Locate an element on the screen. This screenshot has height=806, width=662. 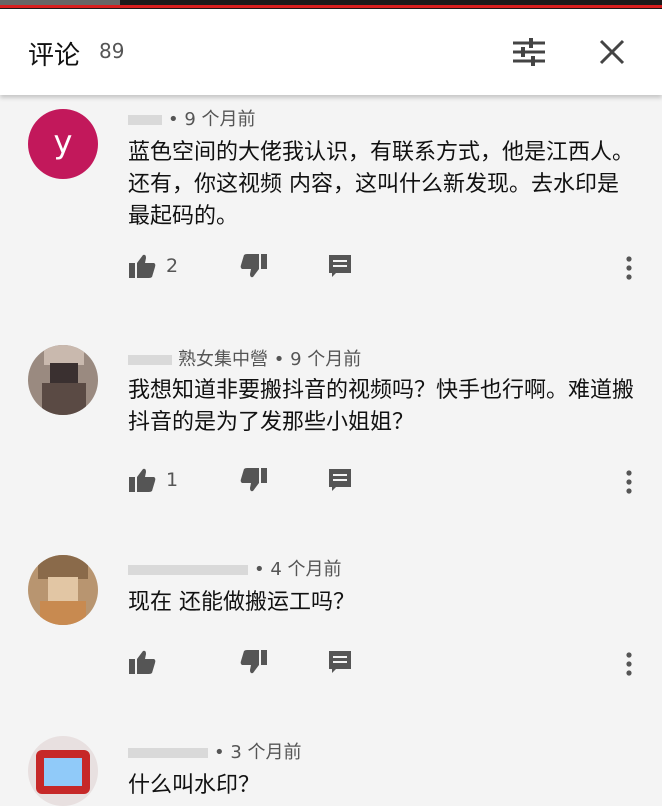
comment-time: • 4 个月前 is located at coordinates (298, 569).